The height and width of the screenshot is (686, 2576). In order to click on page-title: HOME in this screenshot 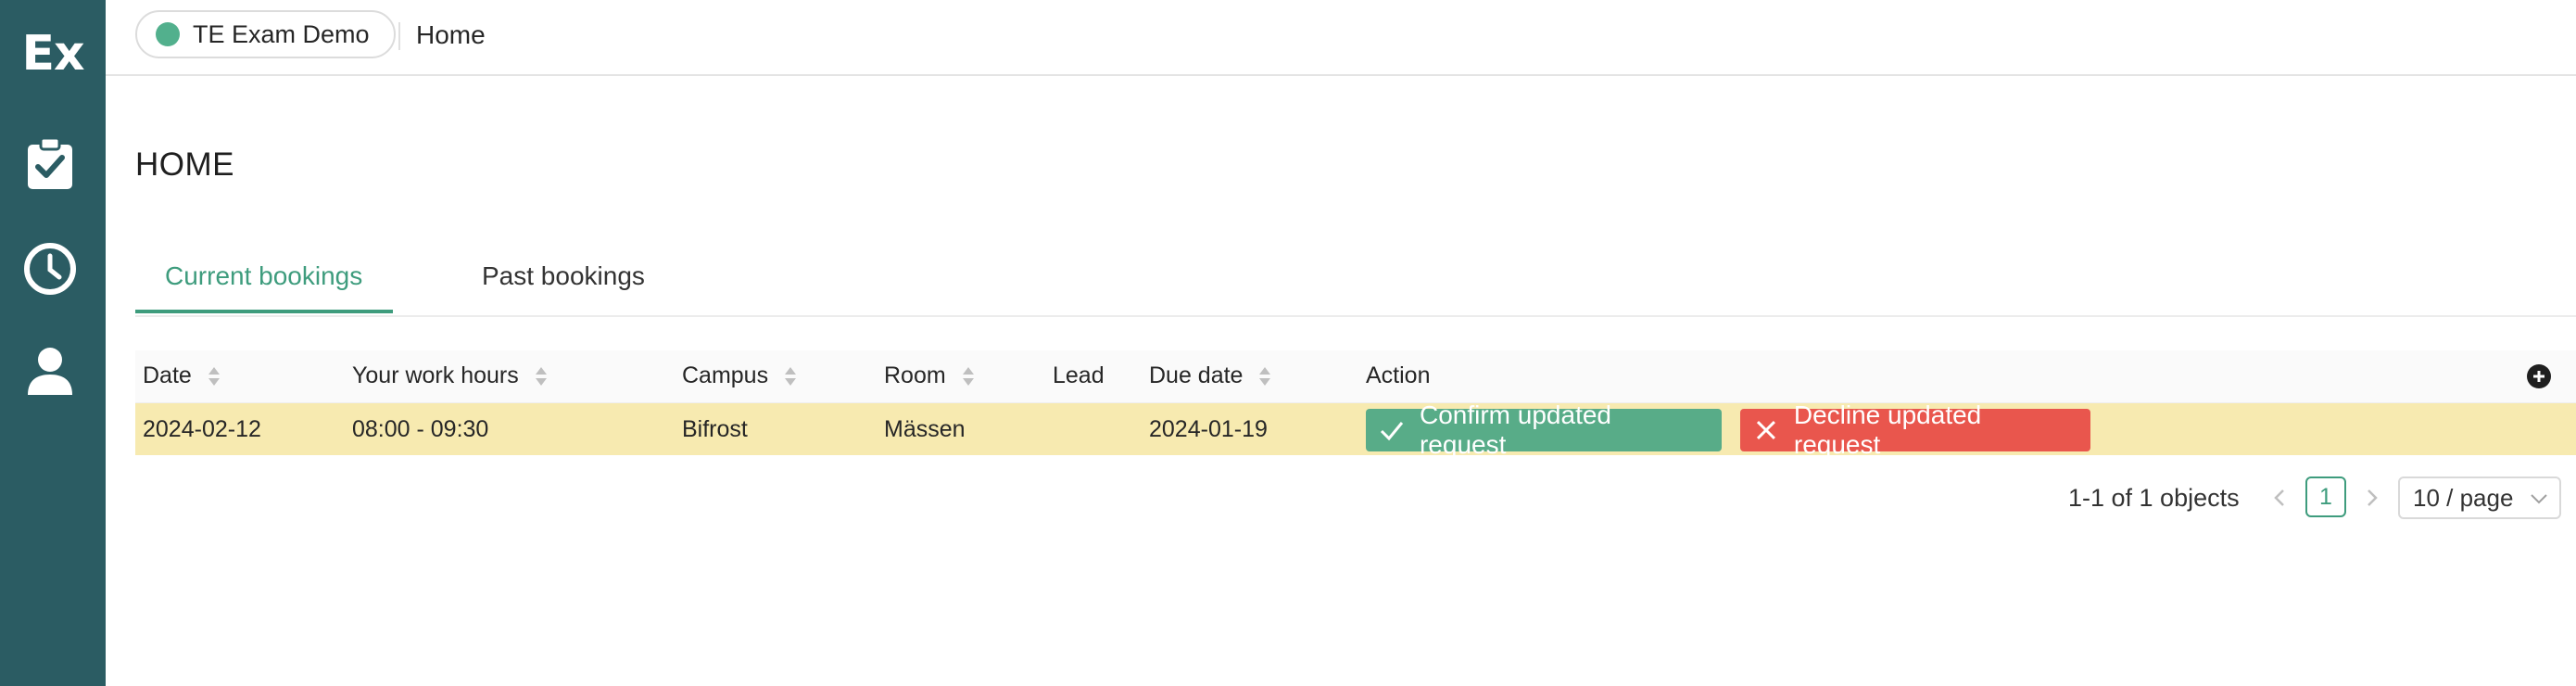, I will do `click(184, 164)`.